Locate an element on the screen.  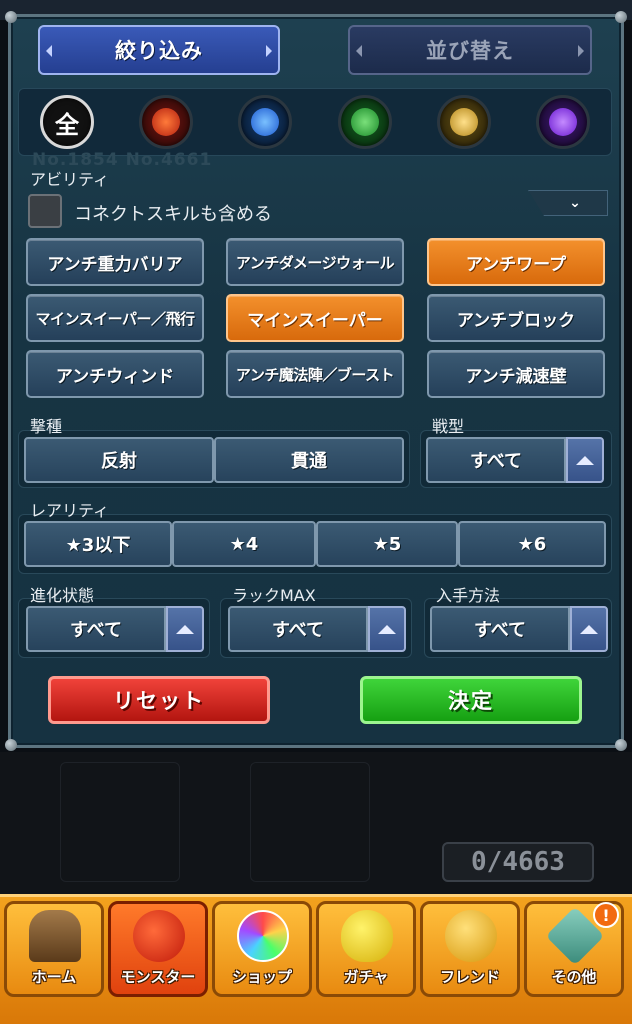
element-fire-button is located at coordinates (166, 122).